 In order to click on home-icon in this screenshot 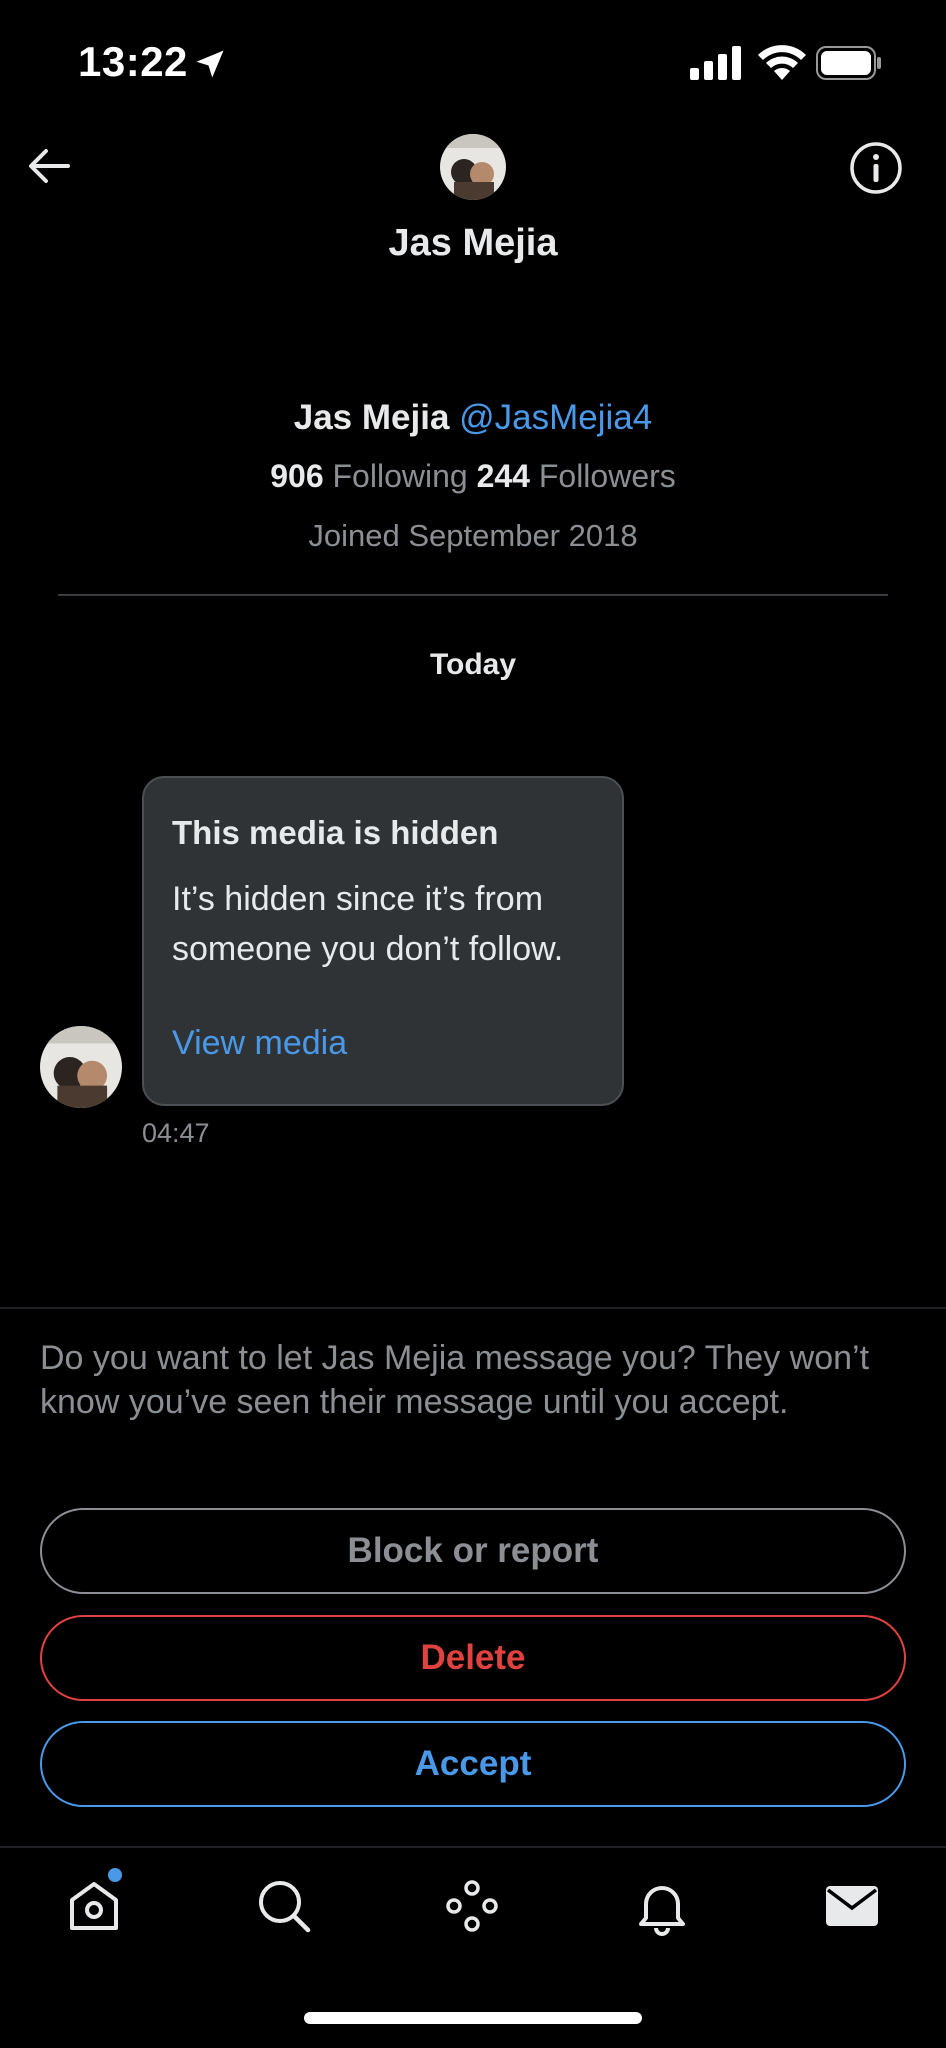, I will do `click(94, 1906)`.